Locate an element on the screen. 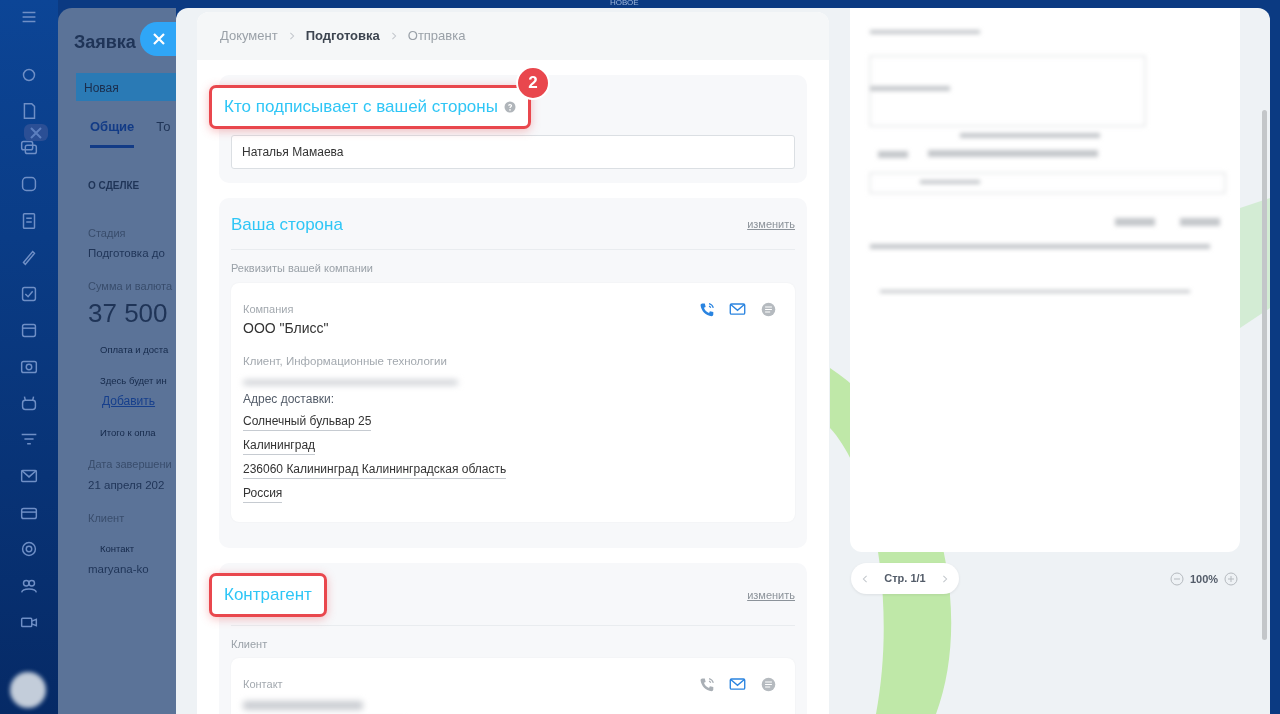  tab: Общие is located at coordinates (112, 132).